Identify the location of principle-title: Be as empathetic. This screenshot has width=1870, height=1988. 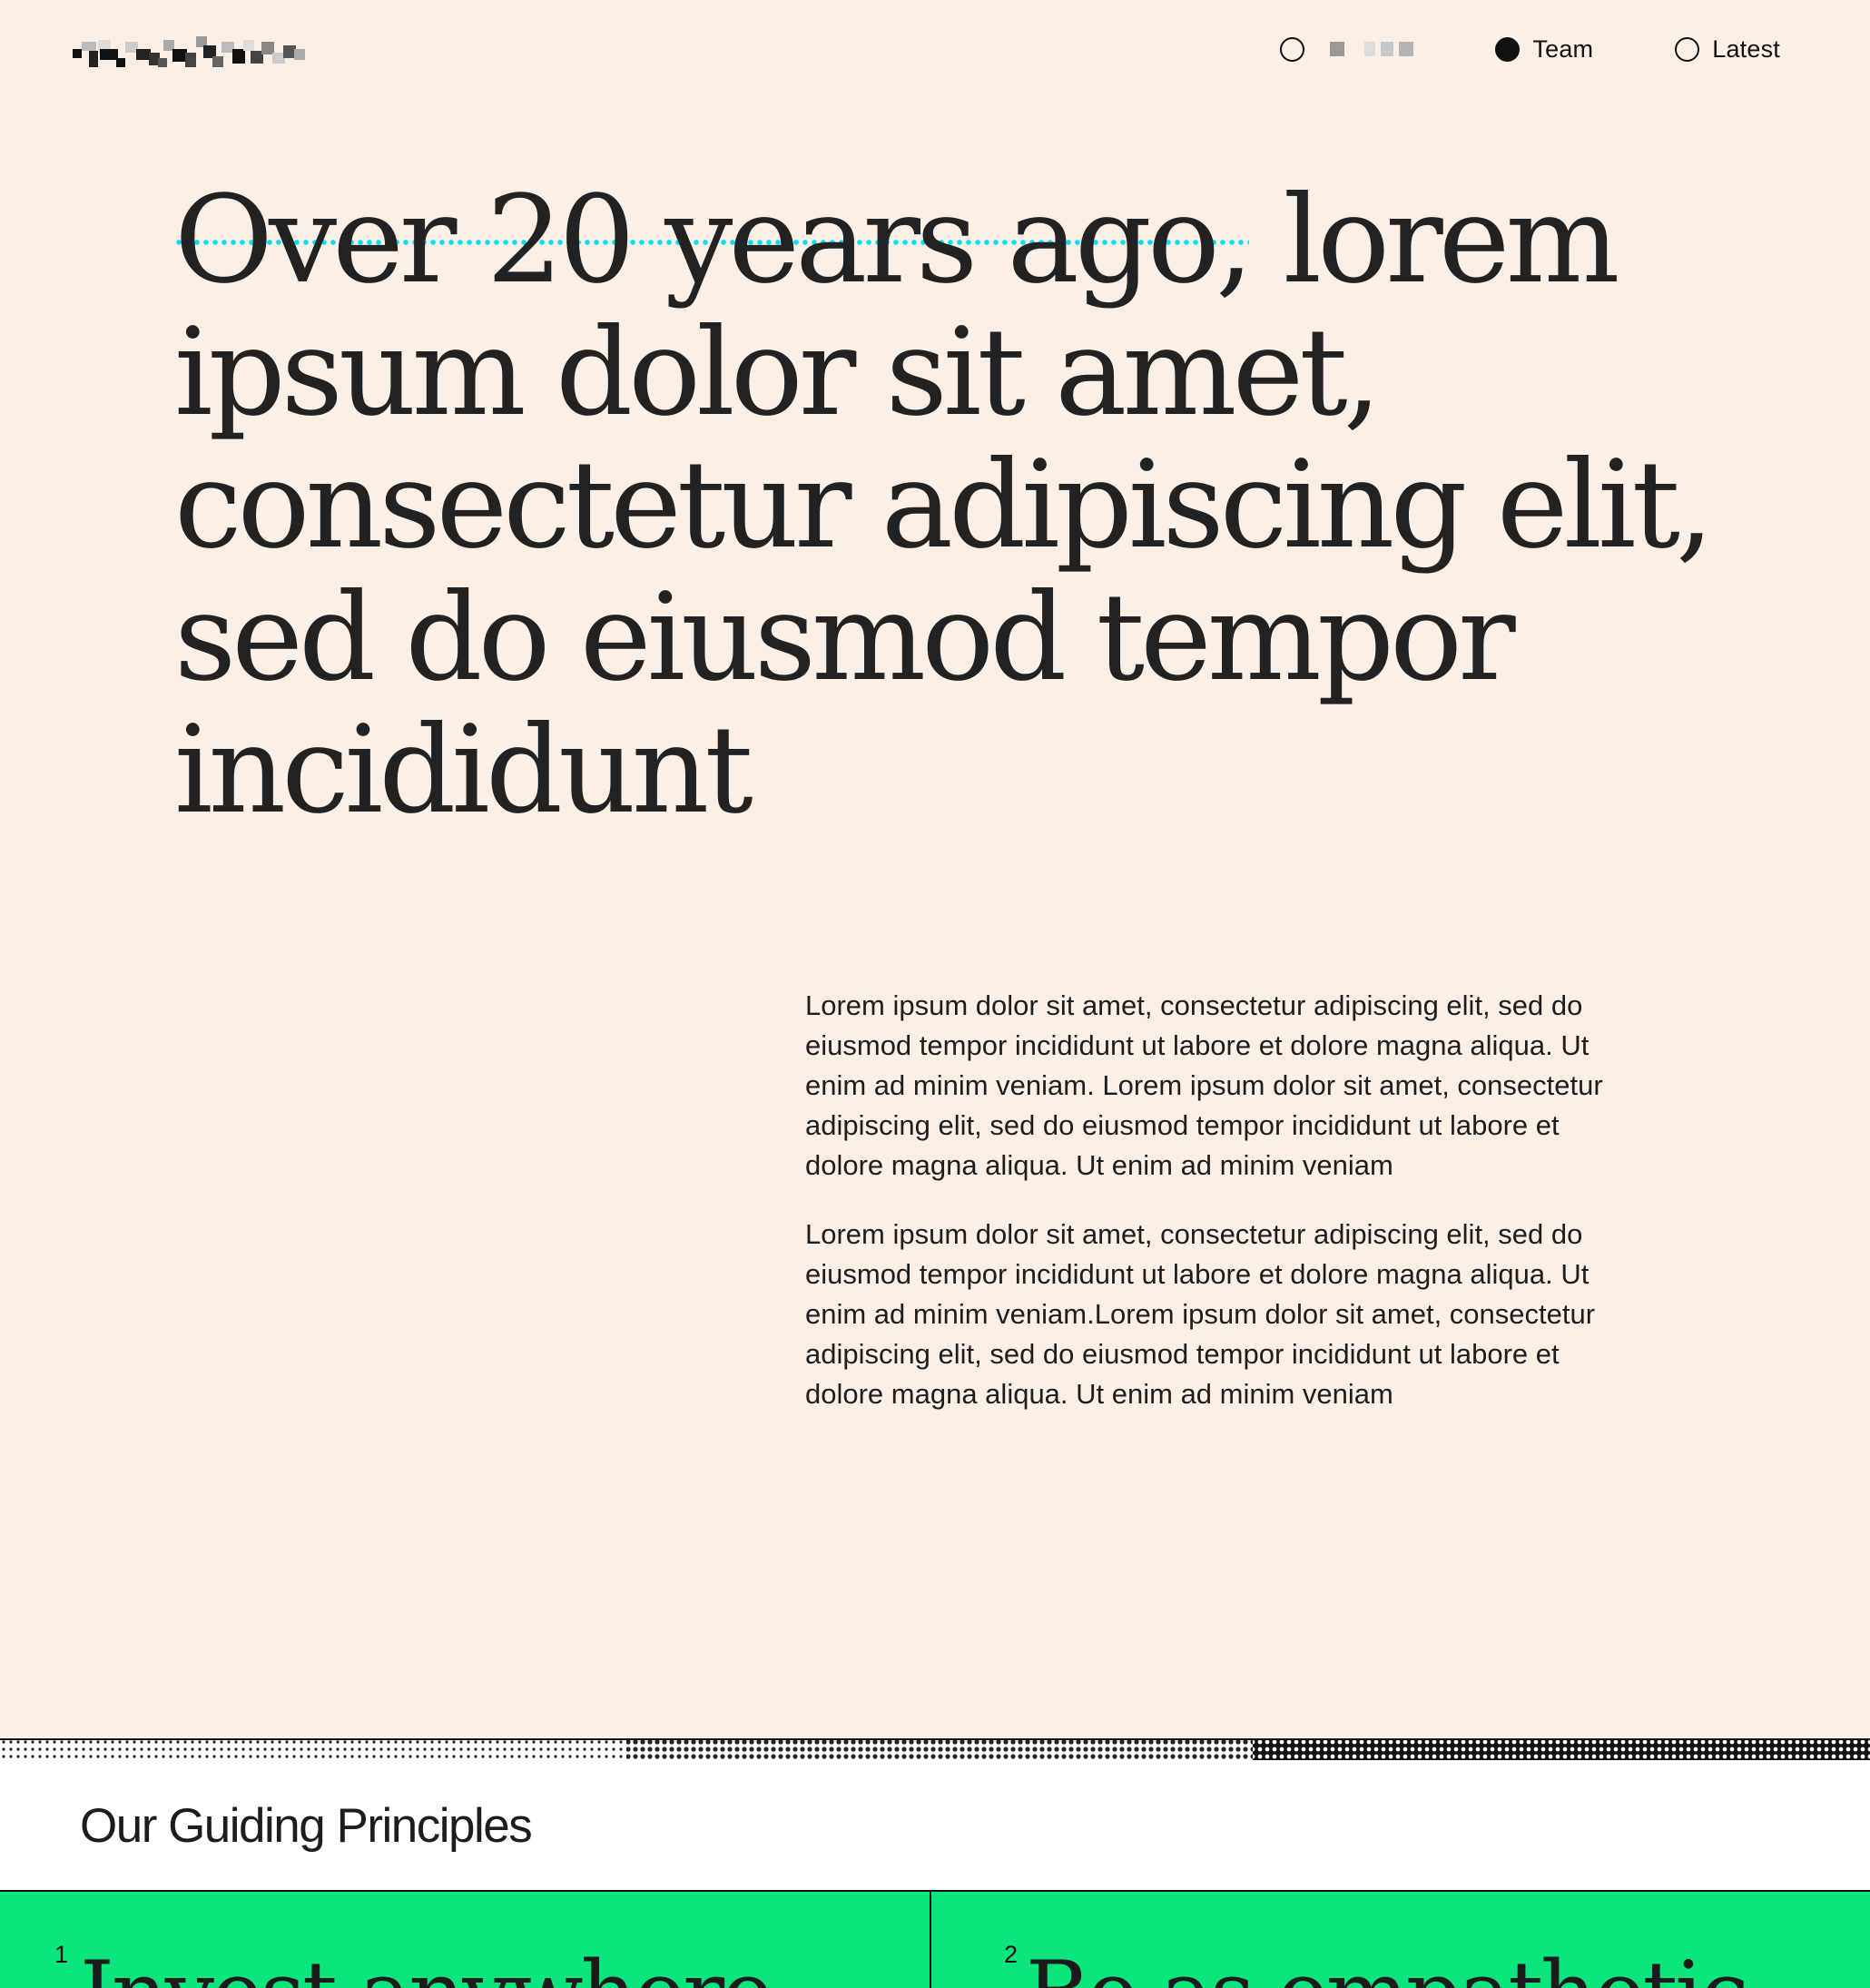
(1387, 1965).